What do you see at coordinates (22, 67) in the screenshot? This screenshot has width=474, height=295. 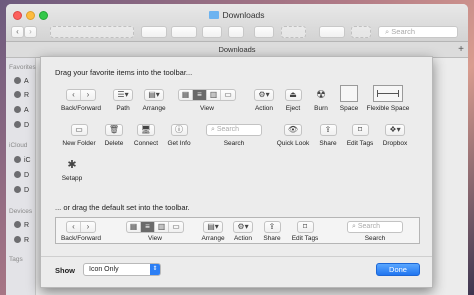 I see `sidebar-heading-favorites: Favorites` at bounding box center [22, 67].